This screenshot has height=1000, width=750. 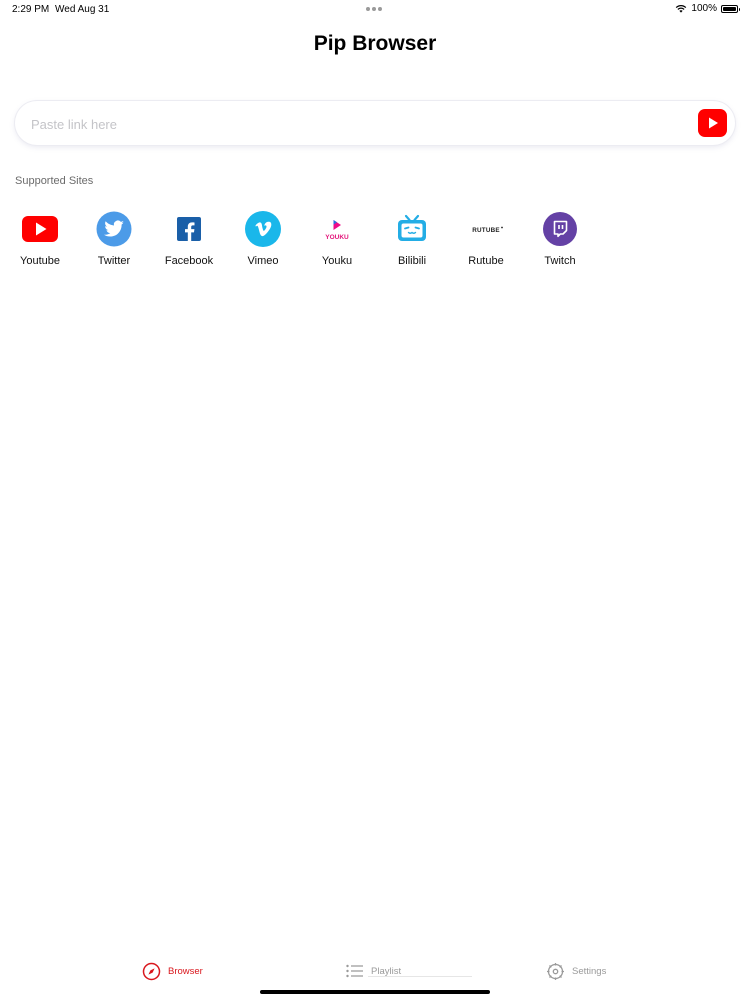 I want to click on status-date: Wed Aug 31, so click(x=82, y=9).